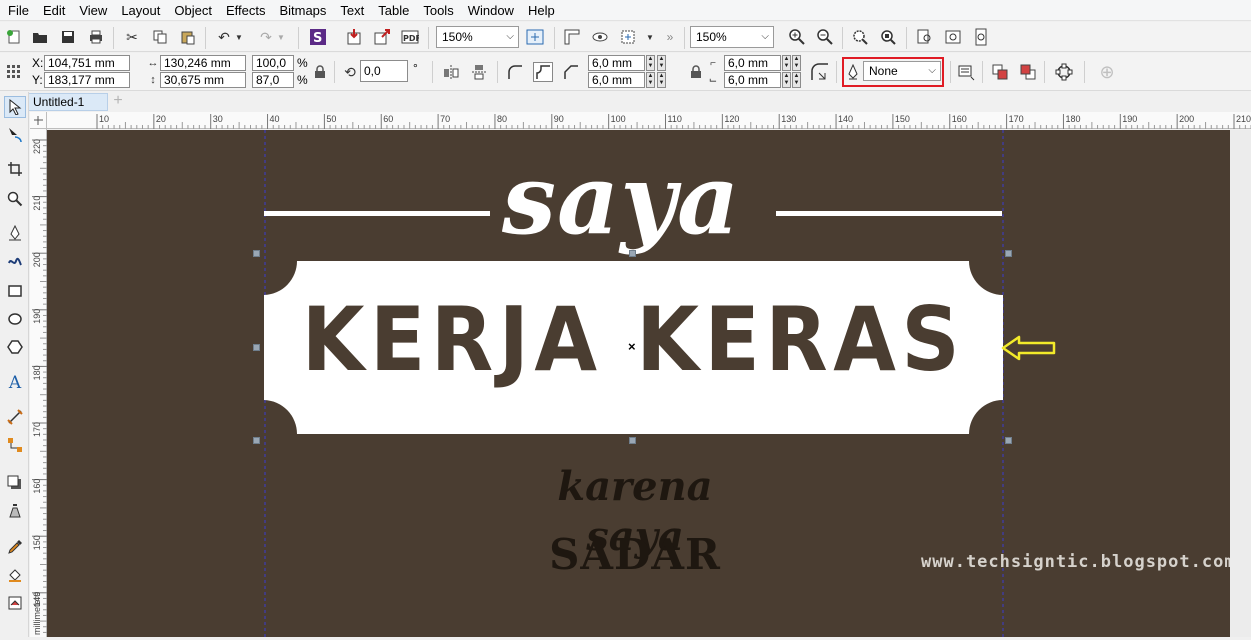 The width and height of the screenshot is (1251, 640). What do you see at coordinates (1107, 72) in the screenshot?
I see `quick-customize-icon: ⊕` at bounding box center [1107, 72].